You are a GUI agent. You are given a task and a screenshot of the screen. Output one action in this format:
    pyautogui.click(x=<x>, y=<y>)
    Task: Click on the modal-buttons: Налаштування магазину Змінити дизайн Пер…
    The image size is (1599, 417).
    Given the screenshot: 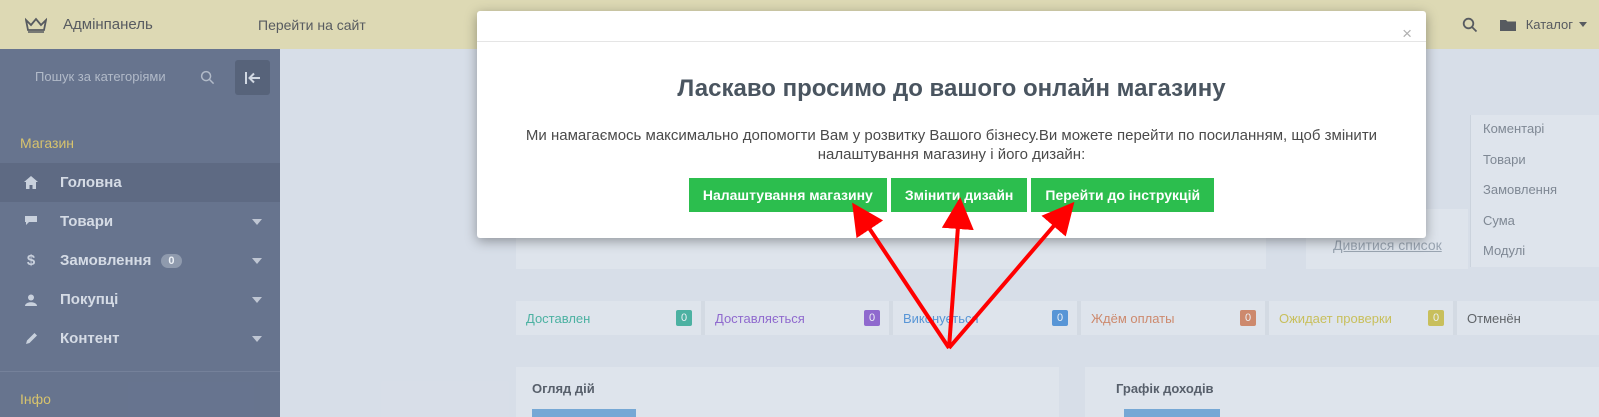 What is the action you would take?
    pyautogui.click(x=951, y=195)
    